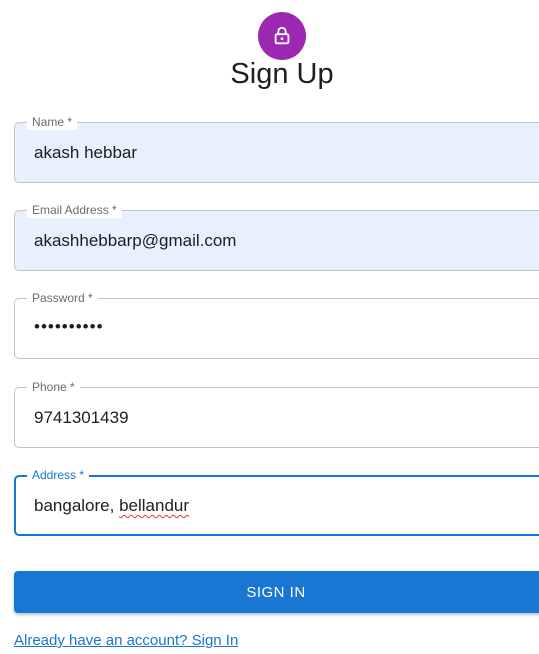 This screenshot has width=539, height=654. I want to click on sign-in-button: SIGN IN, so click(276, 592).